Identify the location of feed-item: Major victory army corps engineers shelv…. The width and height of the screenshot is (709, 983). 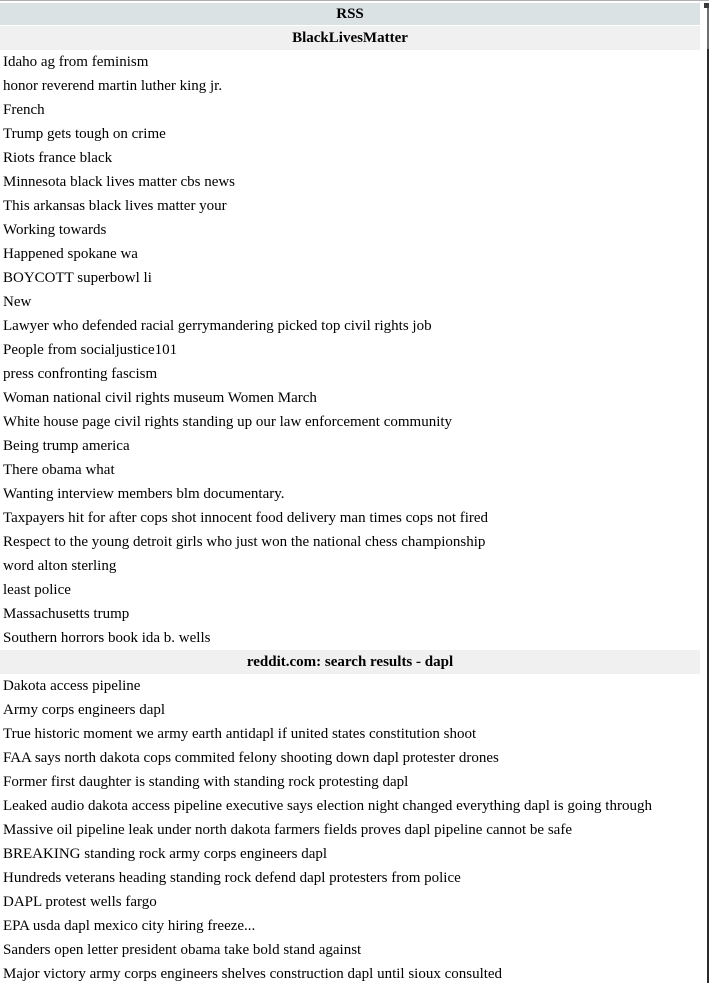
(350, 972).